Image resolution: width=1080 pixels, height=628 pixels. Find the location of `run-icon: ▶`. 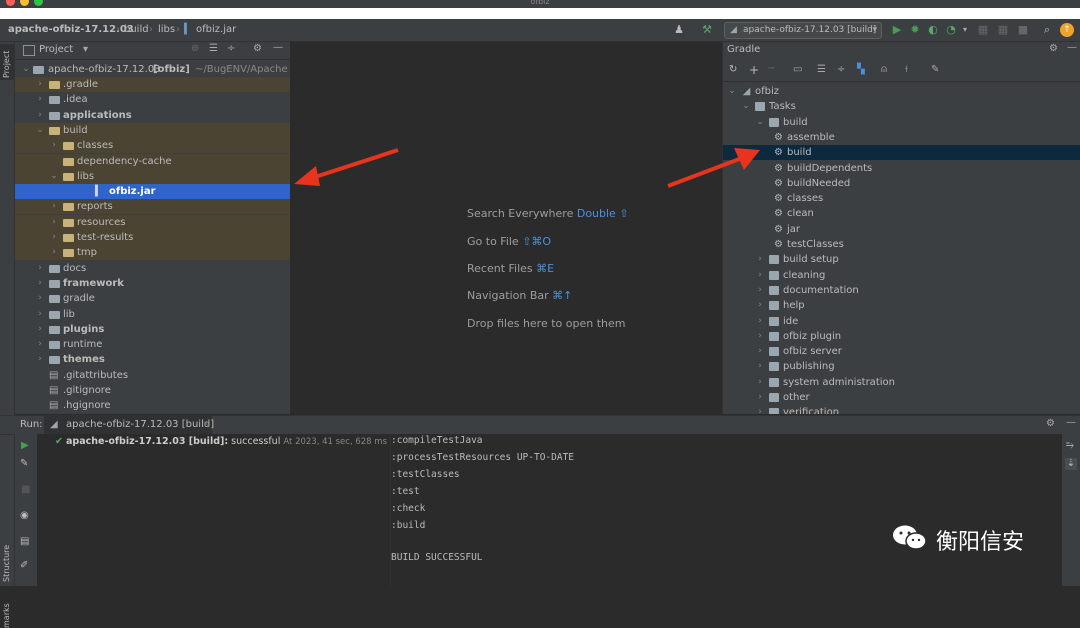

run-icon: ▶ is located at coordinates (897, 30).